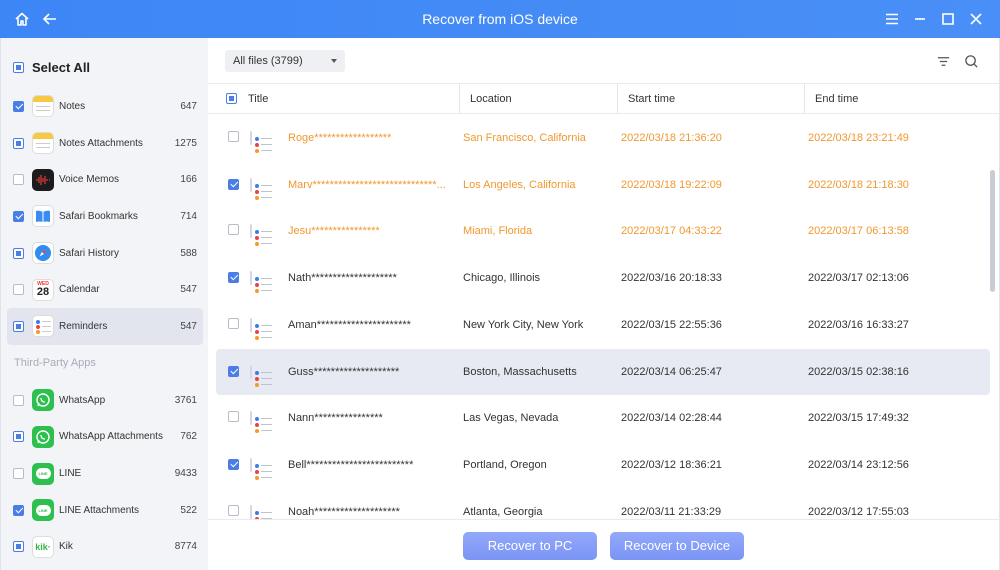 The width and height of the screenshot is (1000, 570). What do you see at coordinates (105, 400) in the screenshot?
I see `sidebar-item-whatsapp: WhatsApp 3761` at bounding box center [105, 400].